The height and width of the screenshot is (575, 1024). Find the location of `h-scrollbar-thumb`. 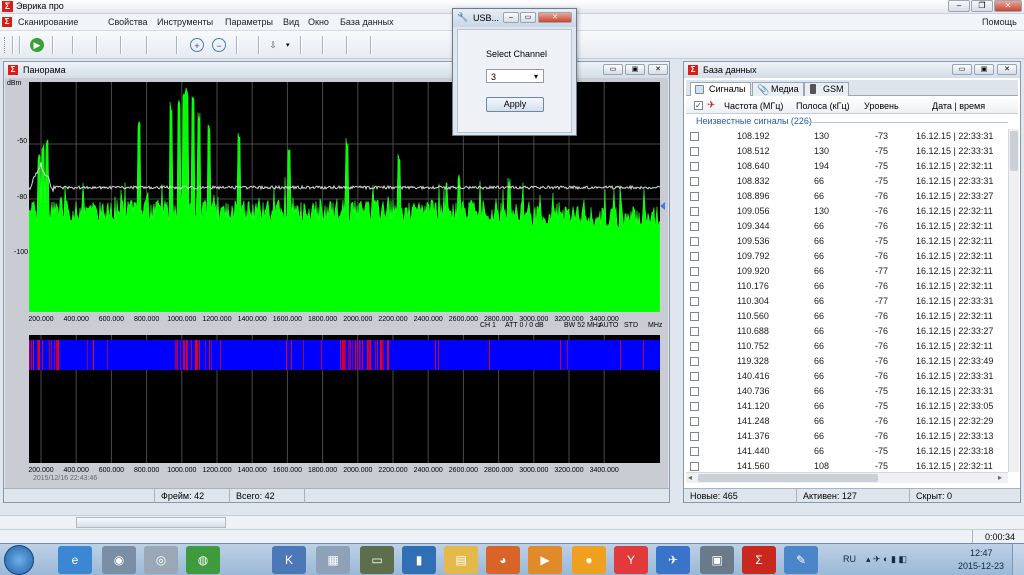

h-scrollbar-thumb is located at coordinates (788, 478).